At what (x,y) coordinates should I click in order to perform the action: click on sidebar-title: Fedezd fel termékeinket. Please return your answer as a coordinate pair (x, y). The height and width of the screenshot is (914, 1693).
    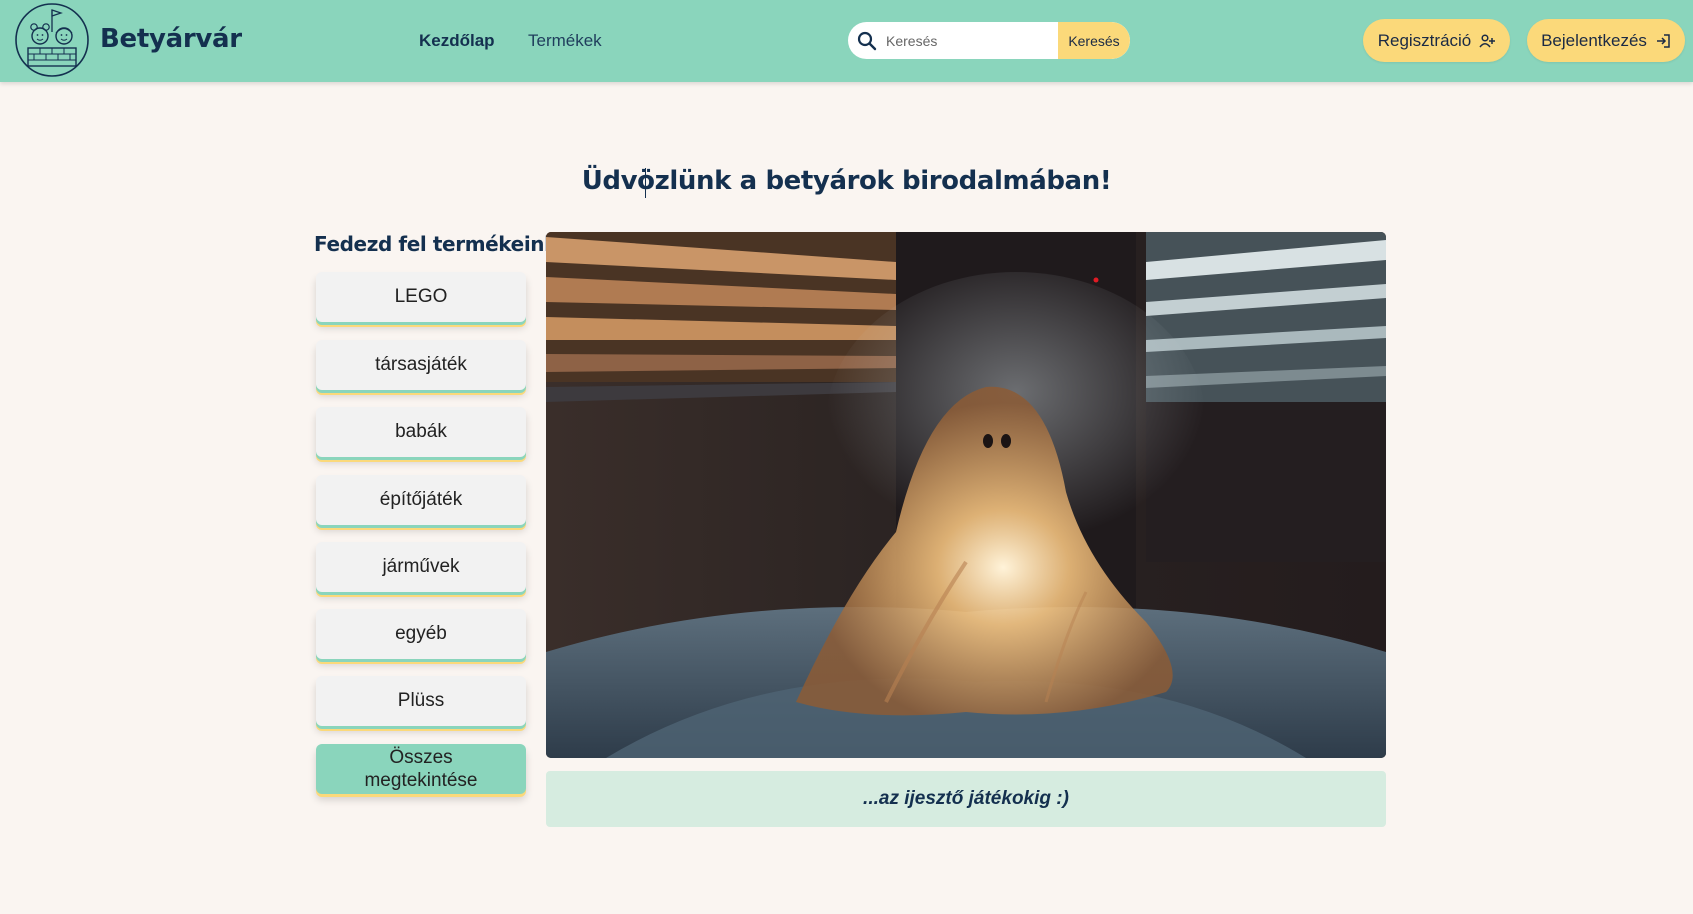
    Looking at the image, I should click on (446, 244).